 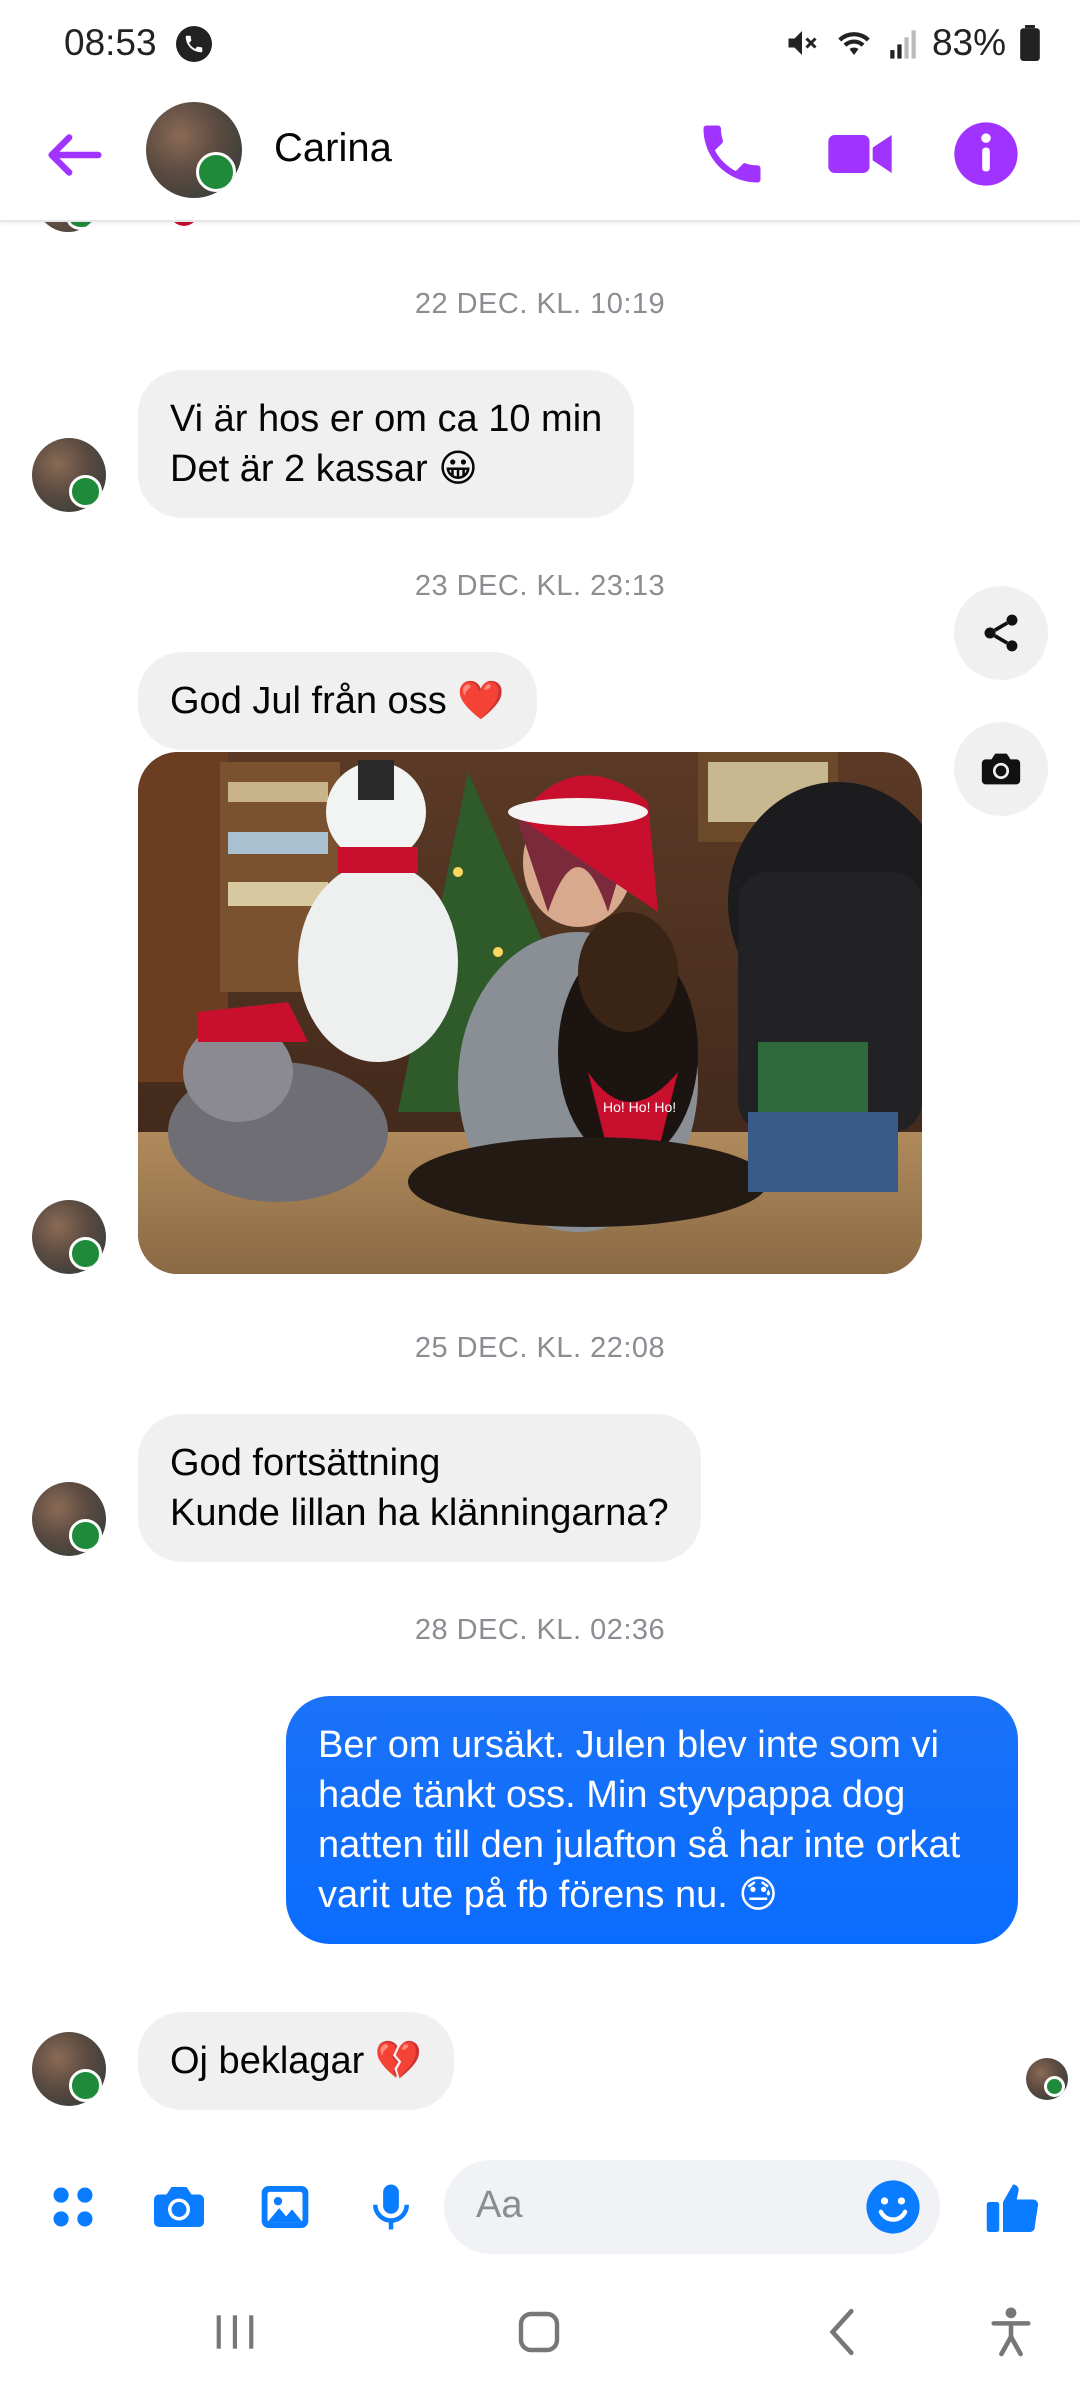 I want to click on mute-icon, so click(x=802, y=43).